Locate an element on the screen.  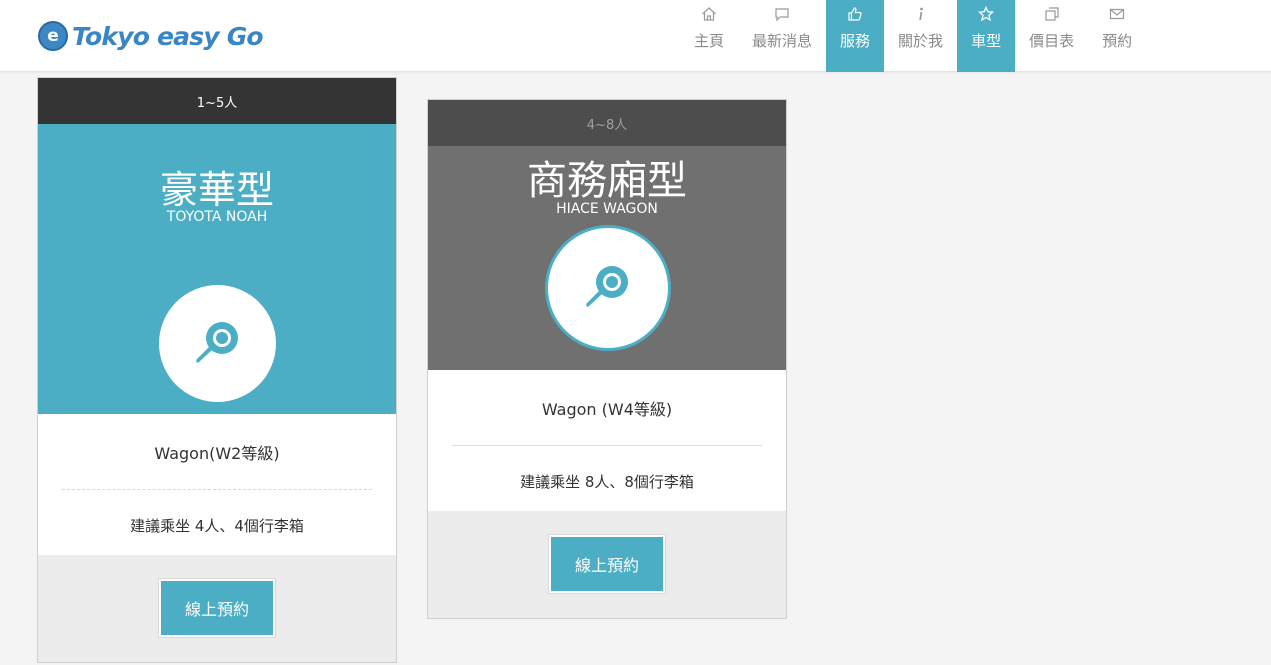
nav-label: 服務 is located at coordinates (855, 41).